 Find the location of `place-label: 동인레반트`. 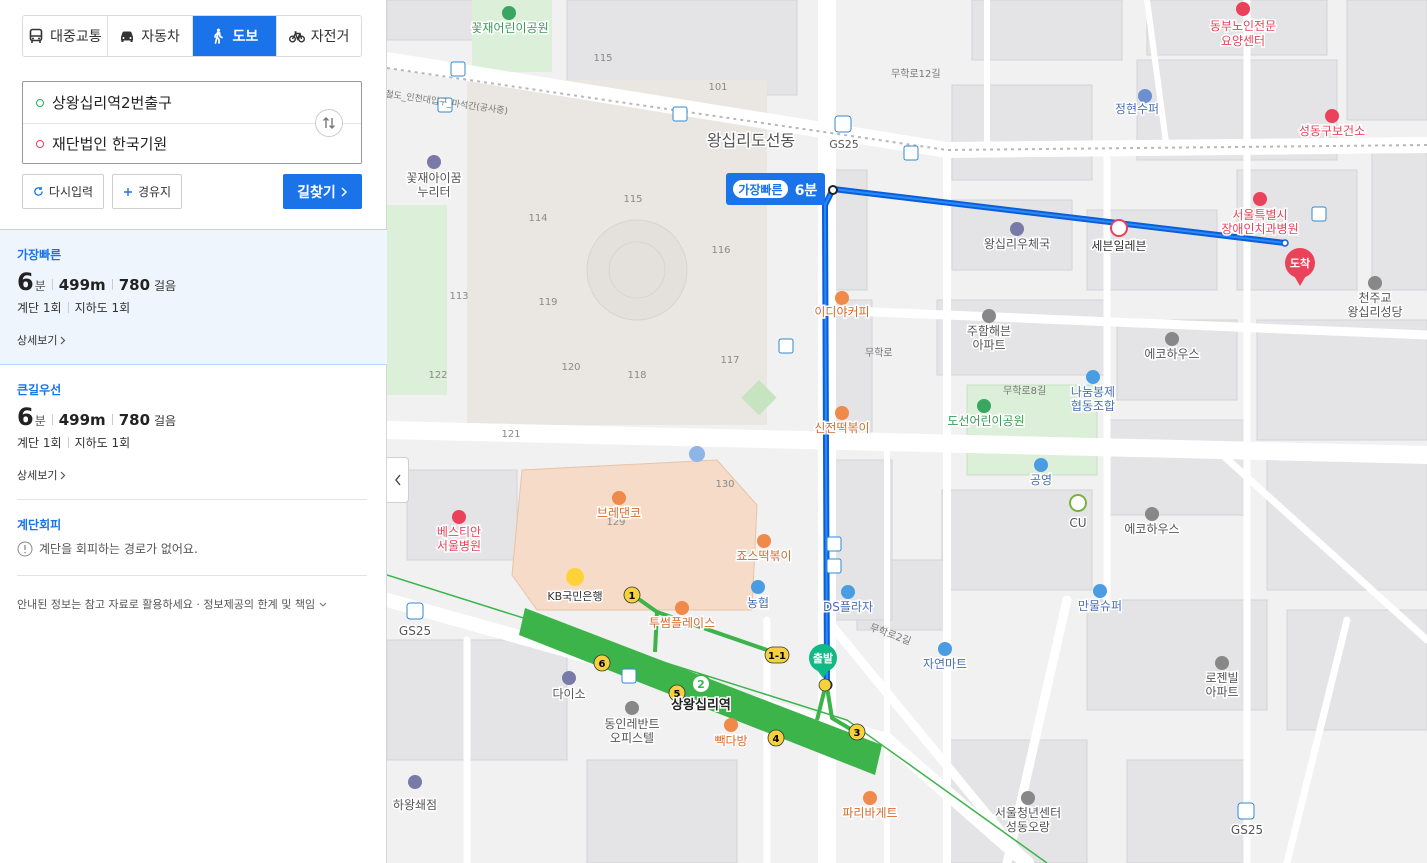

place-label: 동인레반트 is located at coordinates (631, 724).